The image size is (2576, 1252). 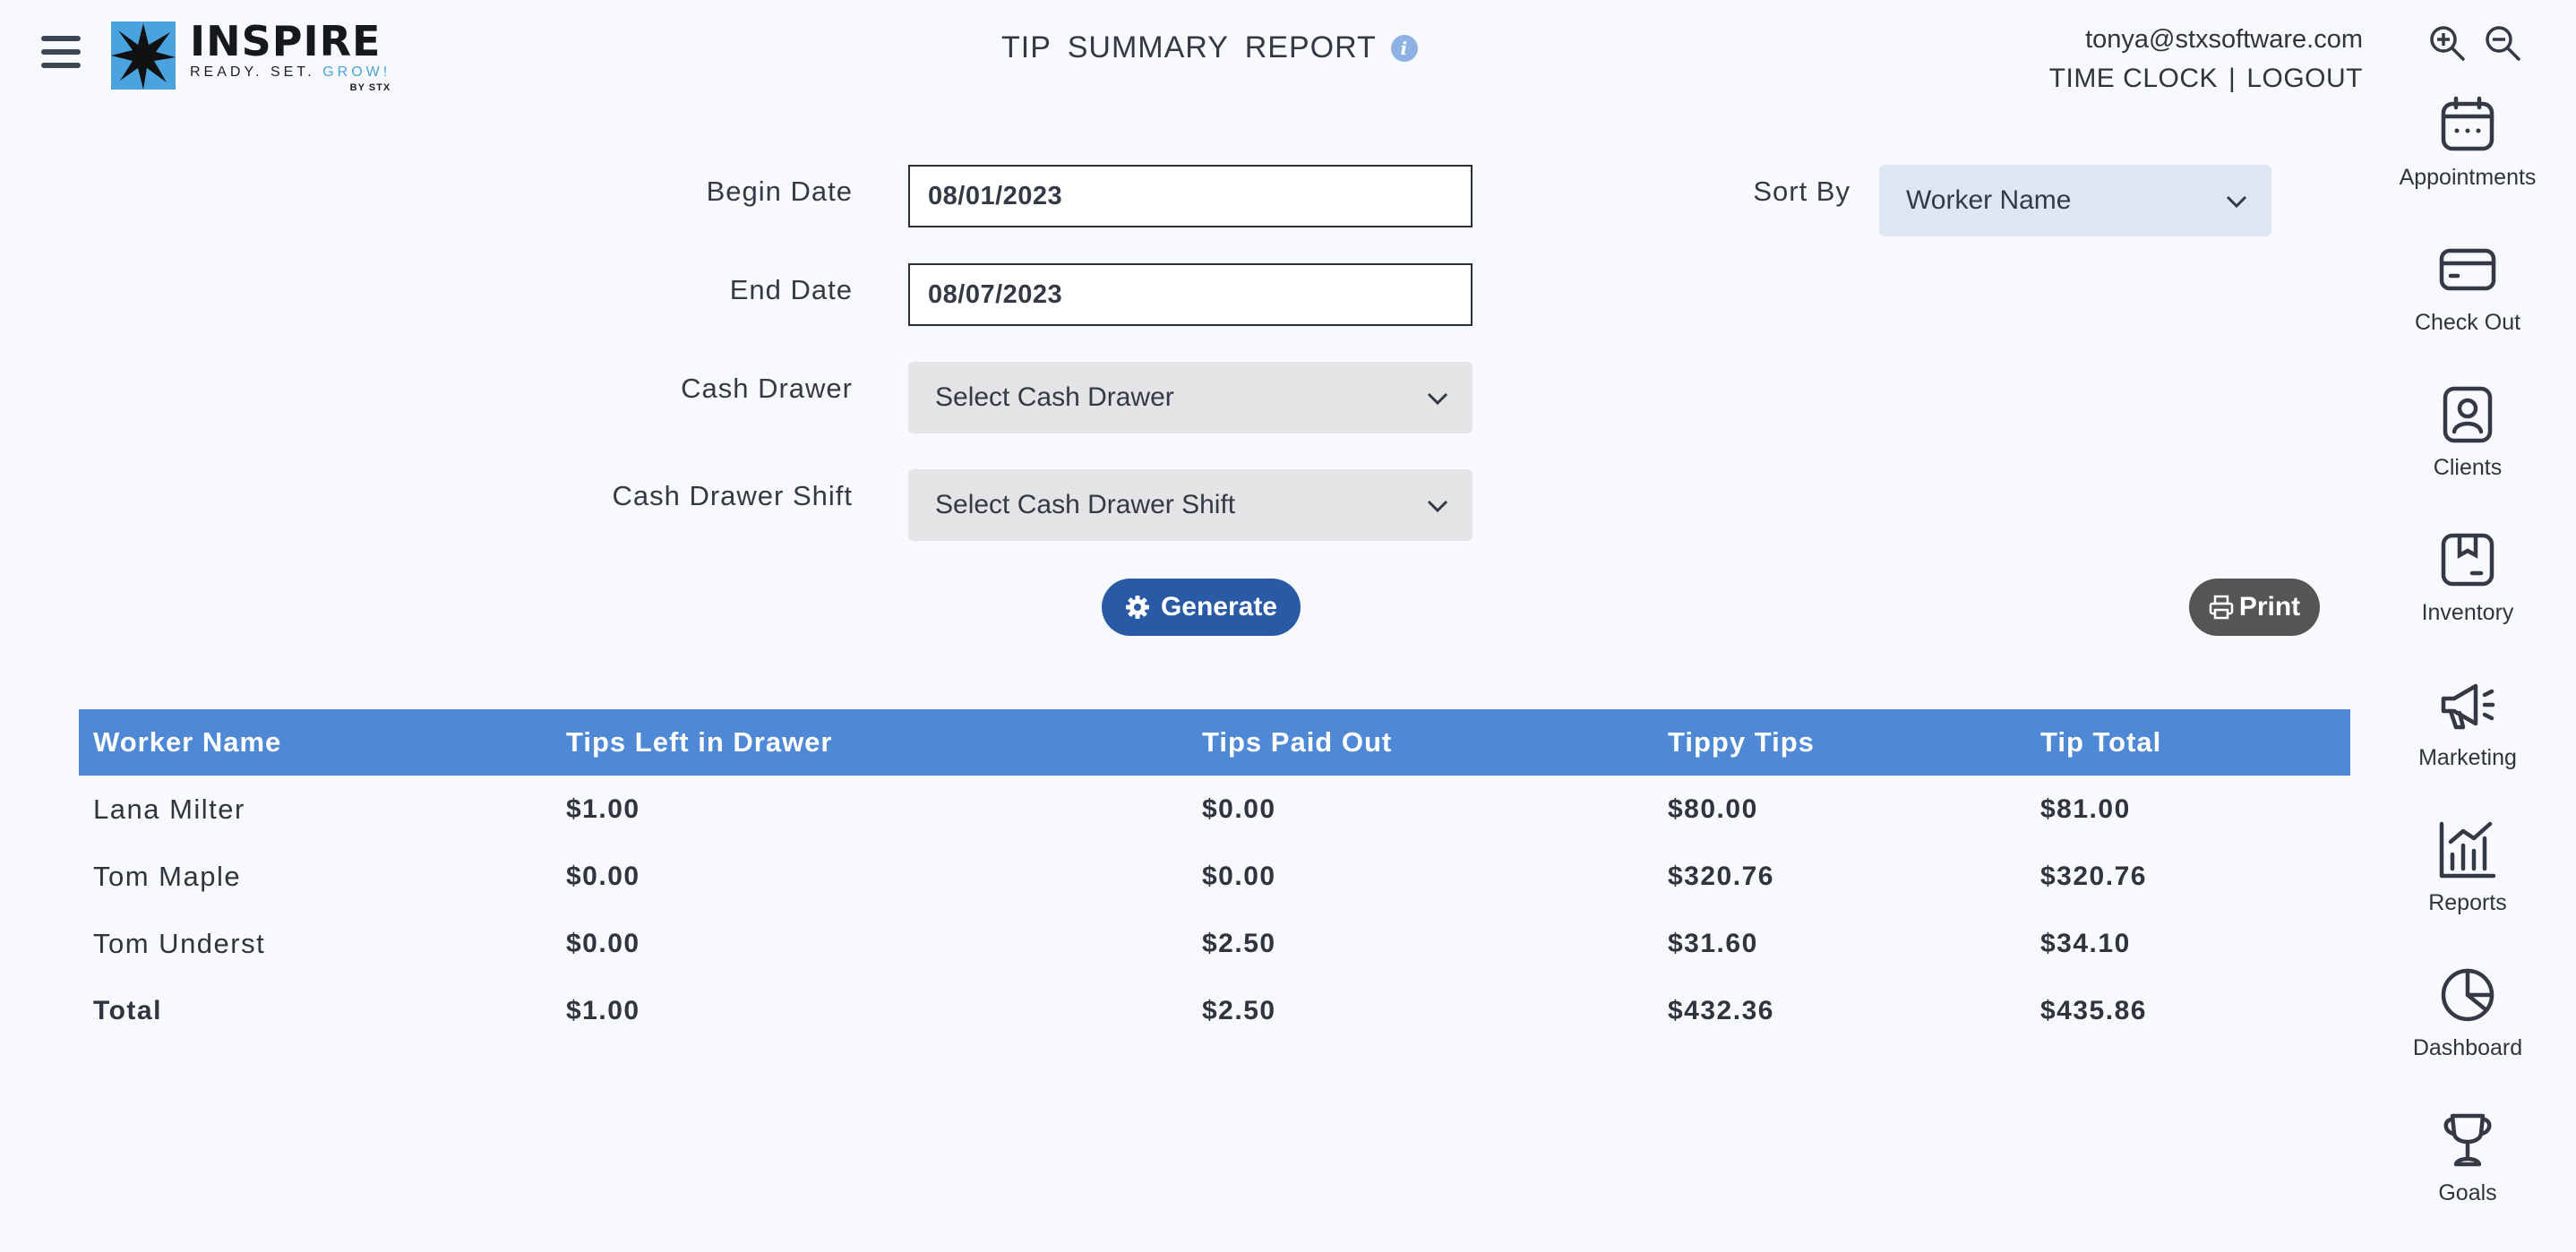 I want to click on nav-appointments: Appointments, so click(x=2468, y=165).